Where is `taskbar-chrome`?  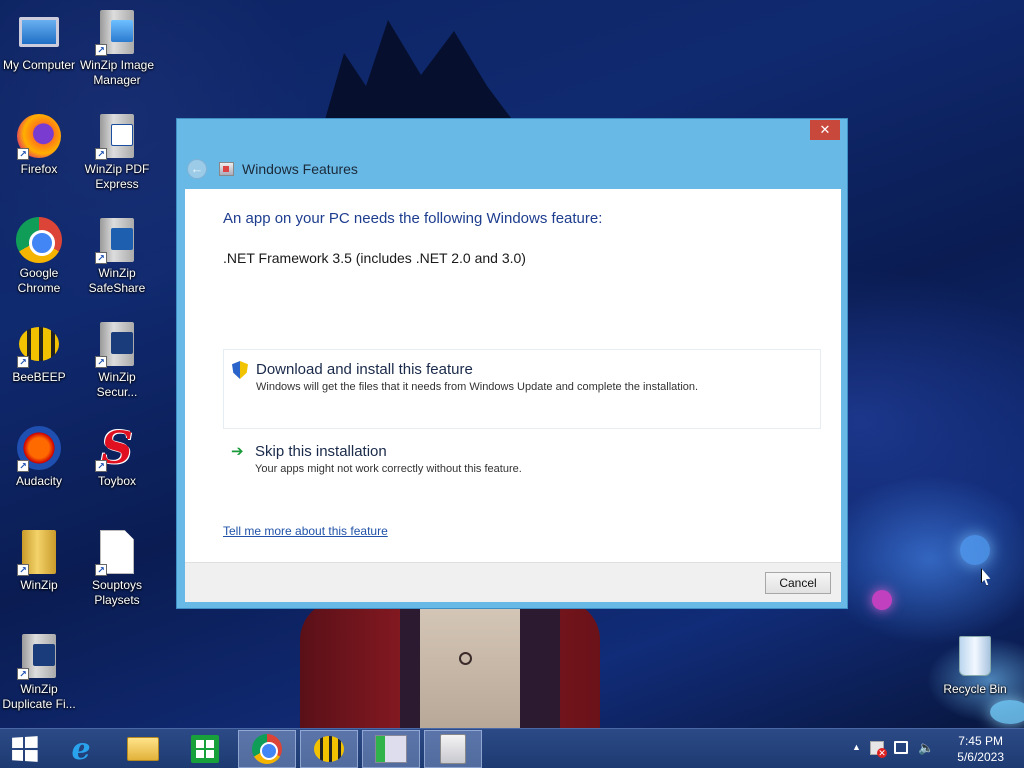
taskbar-chrome is located at coordinates (267, 749).